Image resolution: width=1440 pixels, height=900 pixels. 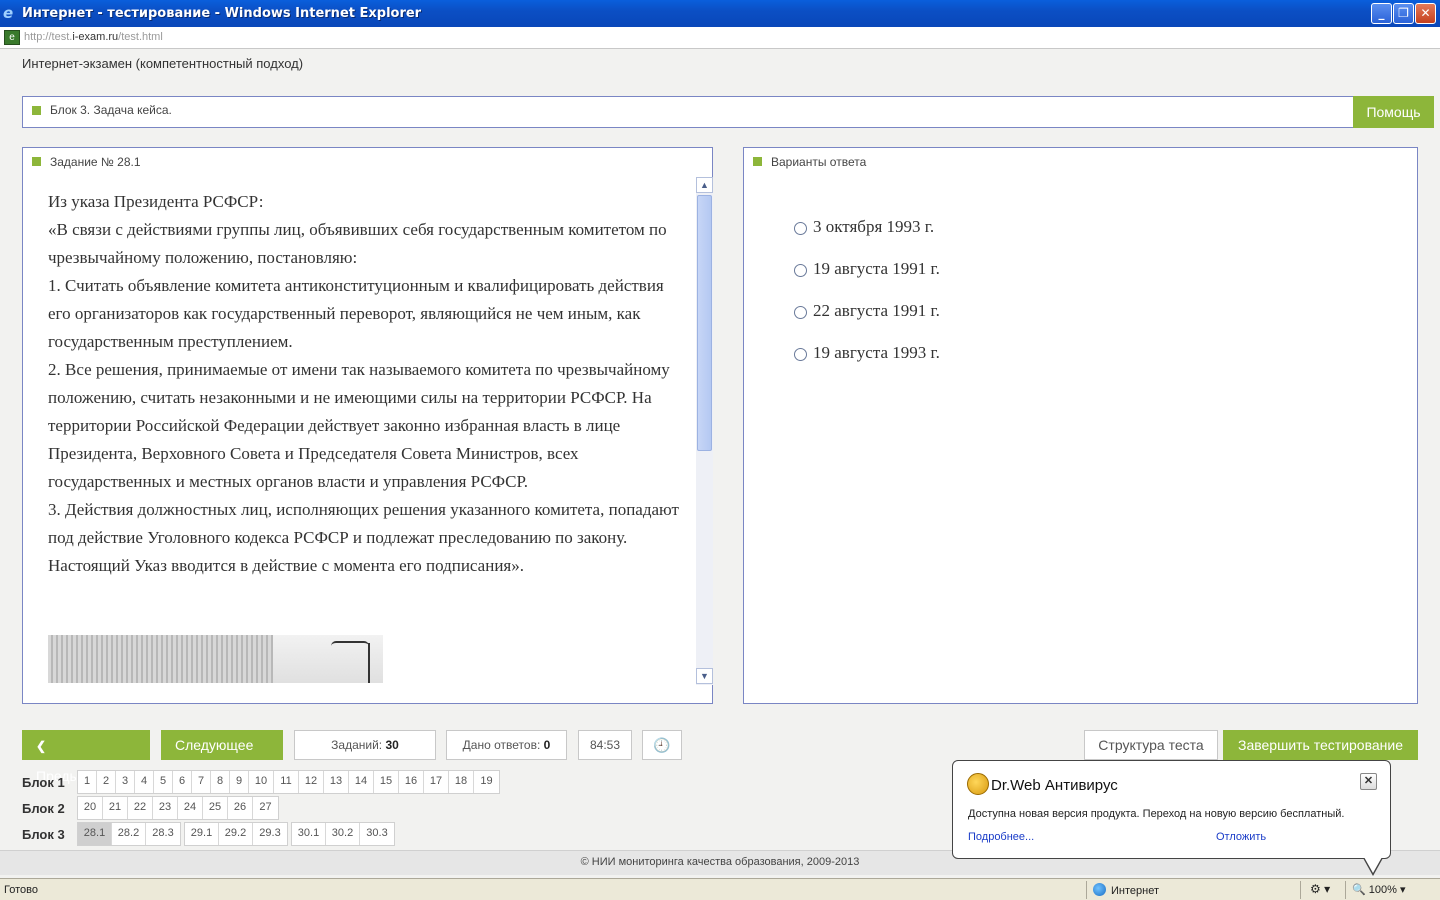 I want to click on clock-icon: 🕘, so click(x=662, y=745).